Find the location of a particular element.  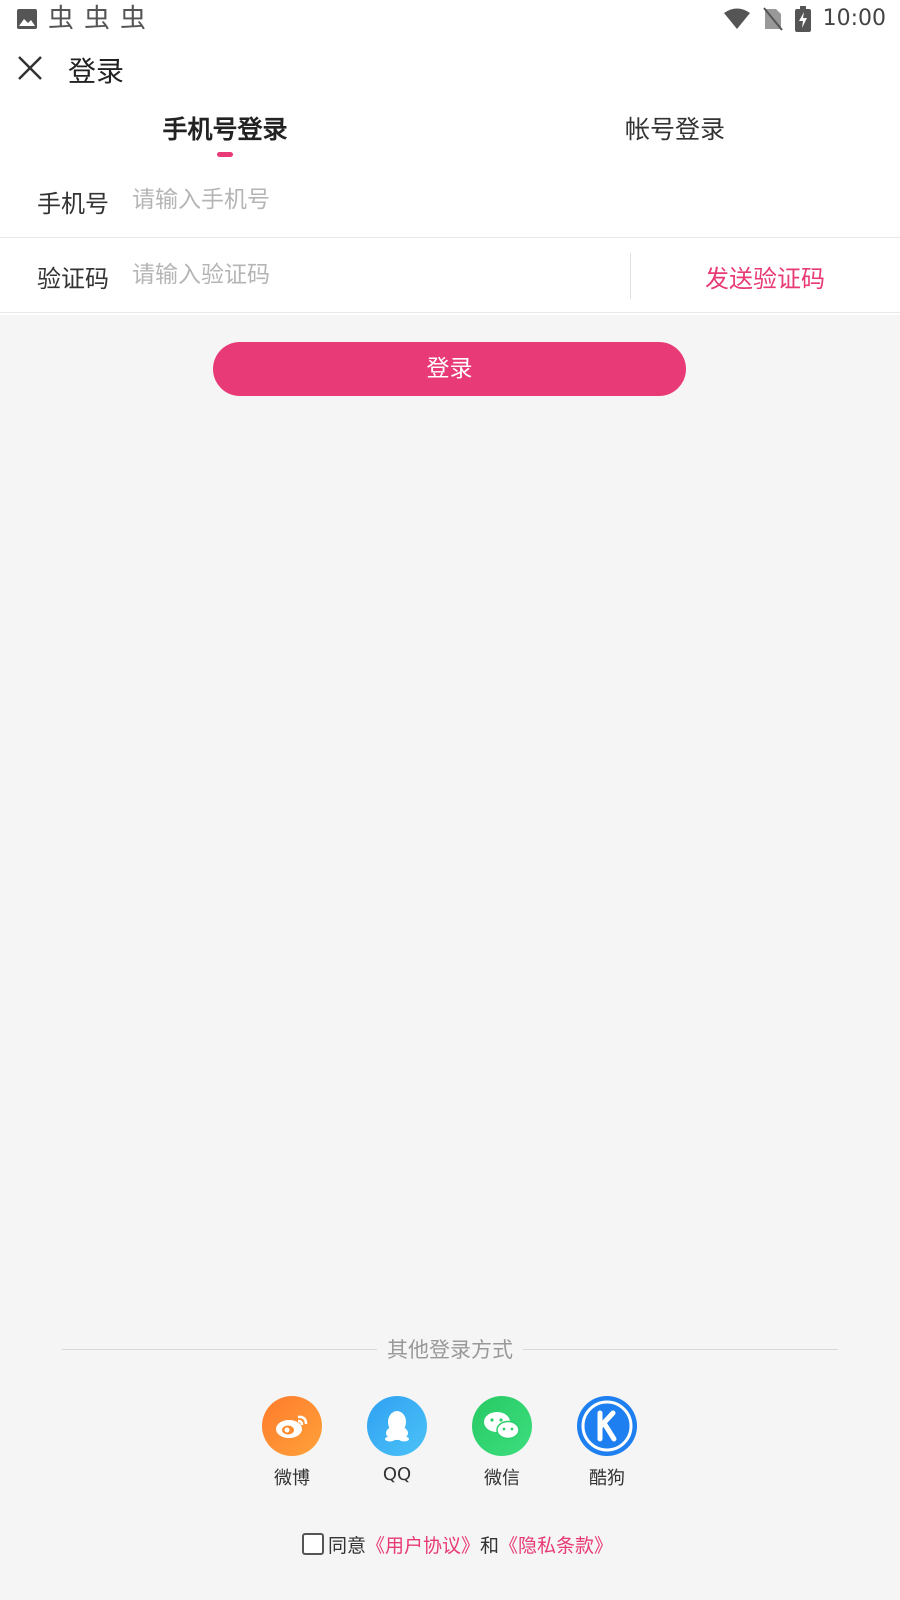

provider-name: 微信 is located at coordinates (502, 1478).